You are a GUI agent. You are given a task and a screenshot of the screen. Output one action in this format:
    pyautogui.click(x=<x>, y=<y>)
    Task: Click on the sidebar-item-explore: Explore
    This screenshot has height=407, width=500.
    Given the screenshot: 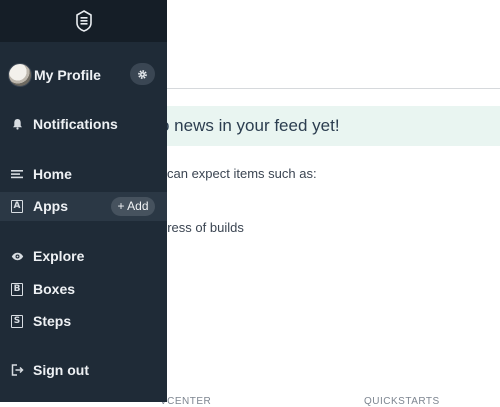 What is the action you would take?
    pyautogui.click(x=83, y=256)
    